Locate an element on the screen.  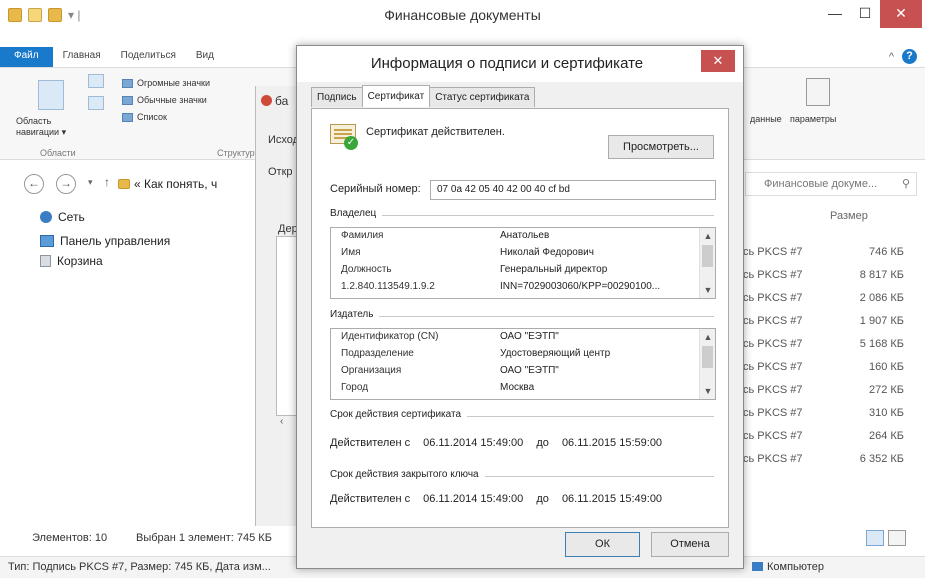
certificate-status-text: Сертификат действителен. is located at coordinates (435, 132).